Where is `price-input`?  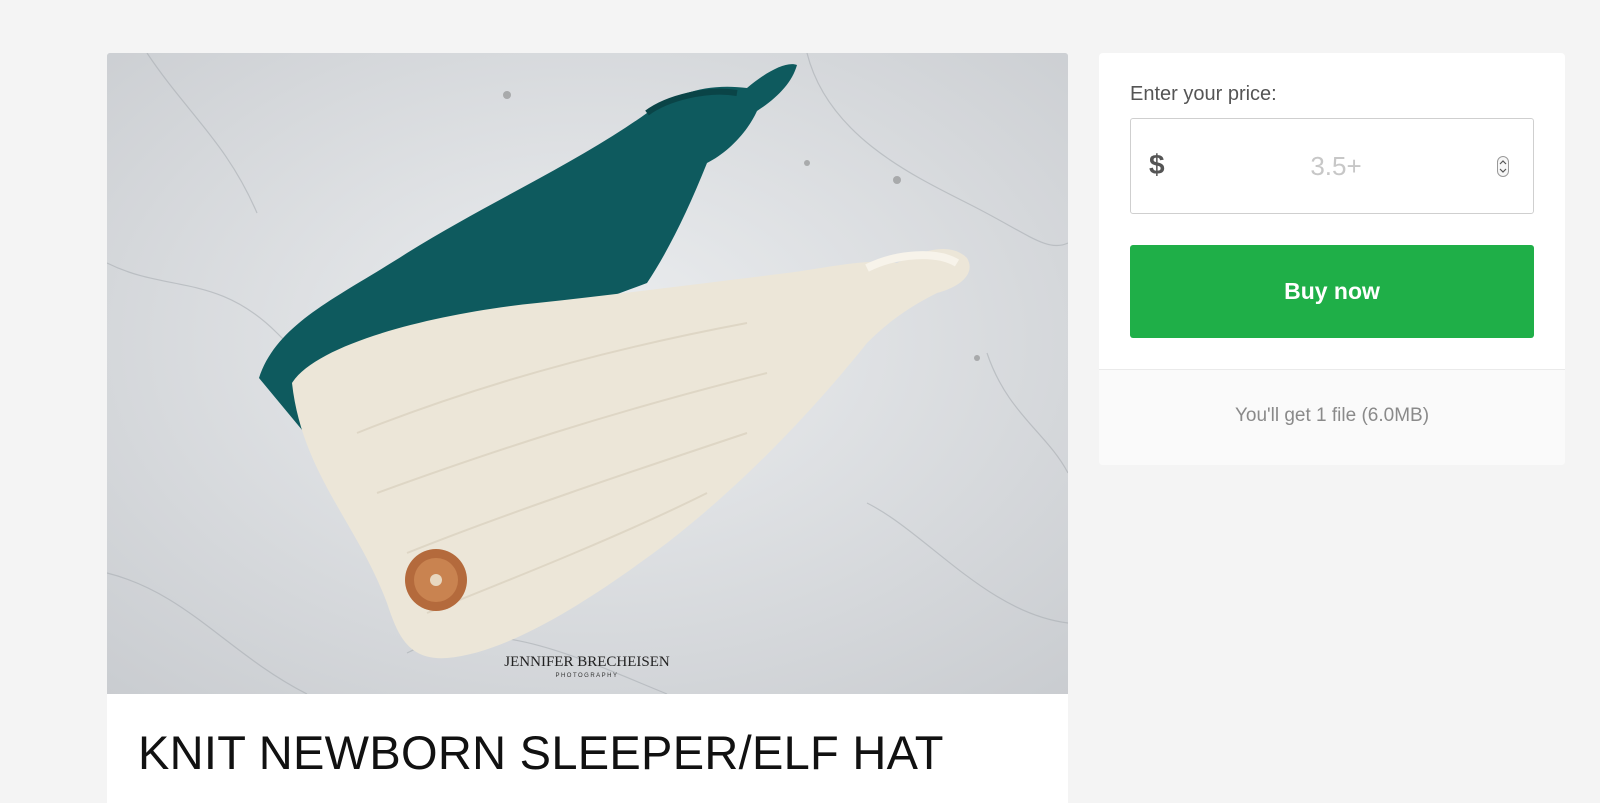 price-input is located at coordinates (1336, 166).